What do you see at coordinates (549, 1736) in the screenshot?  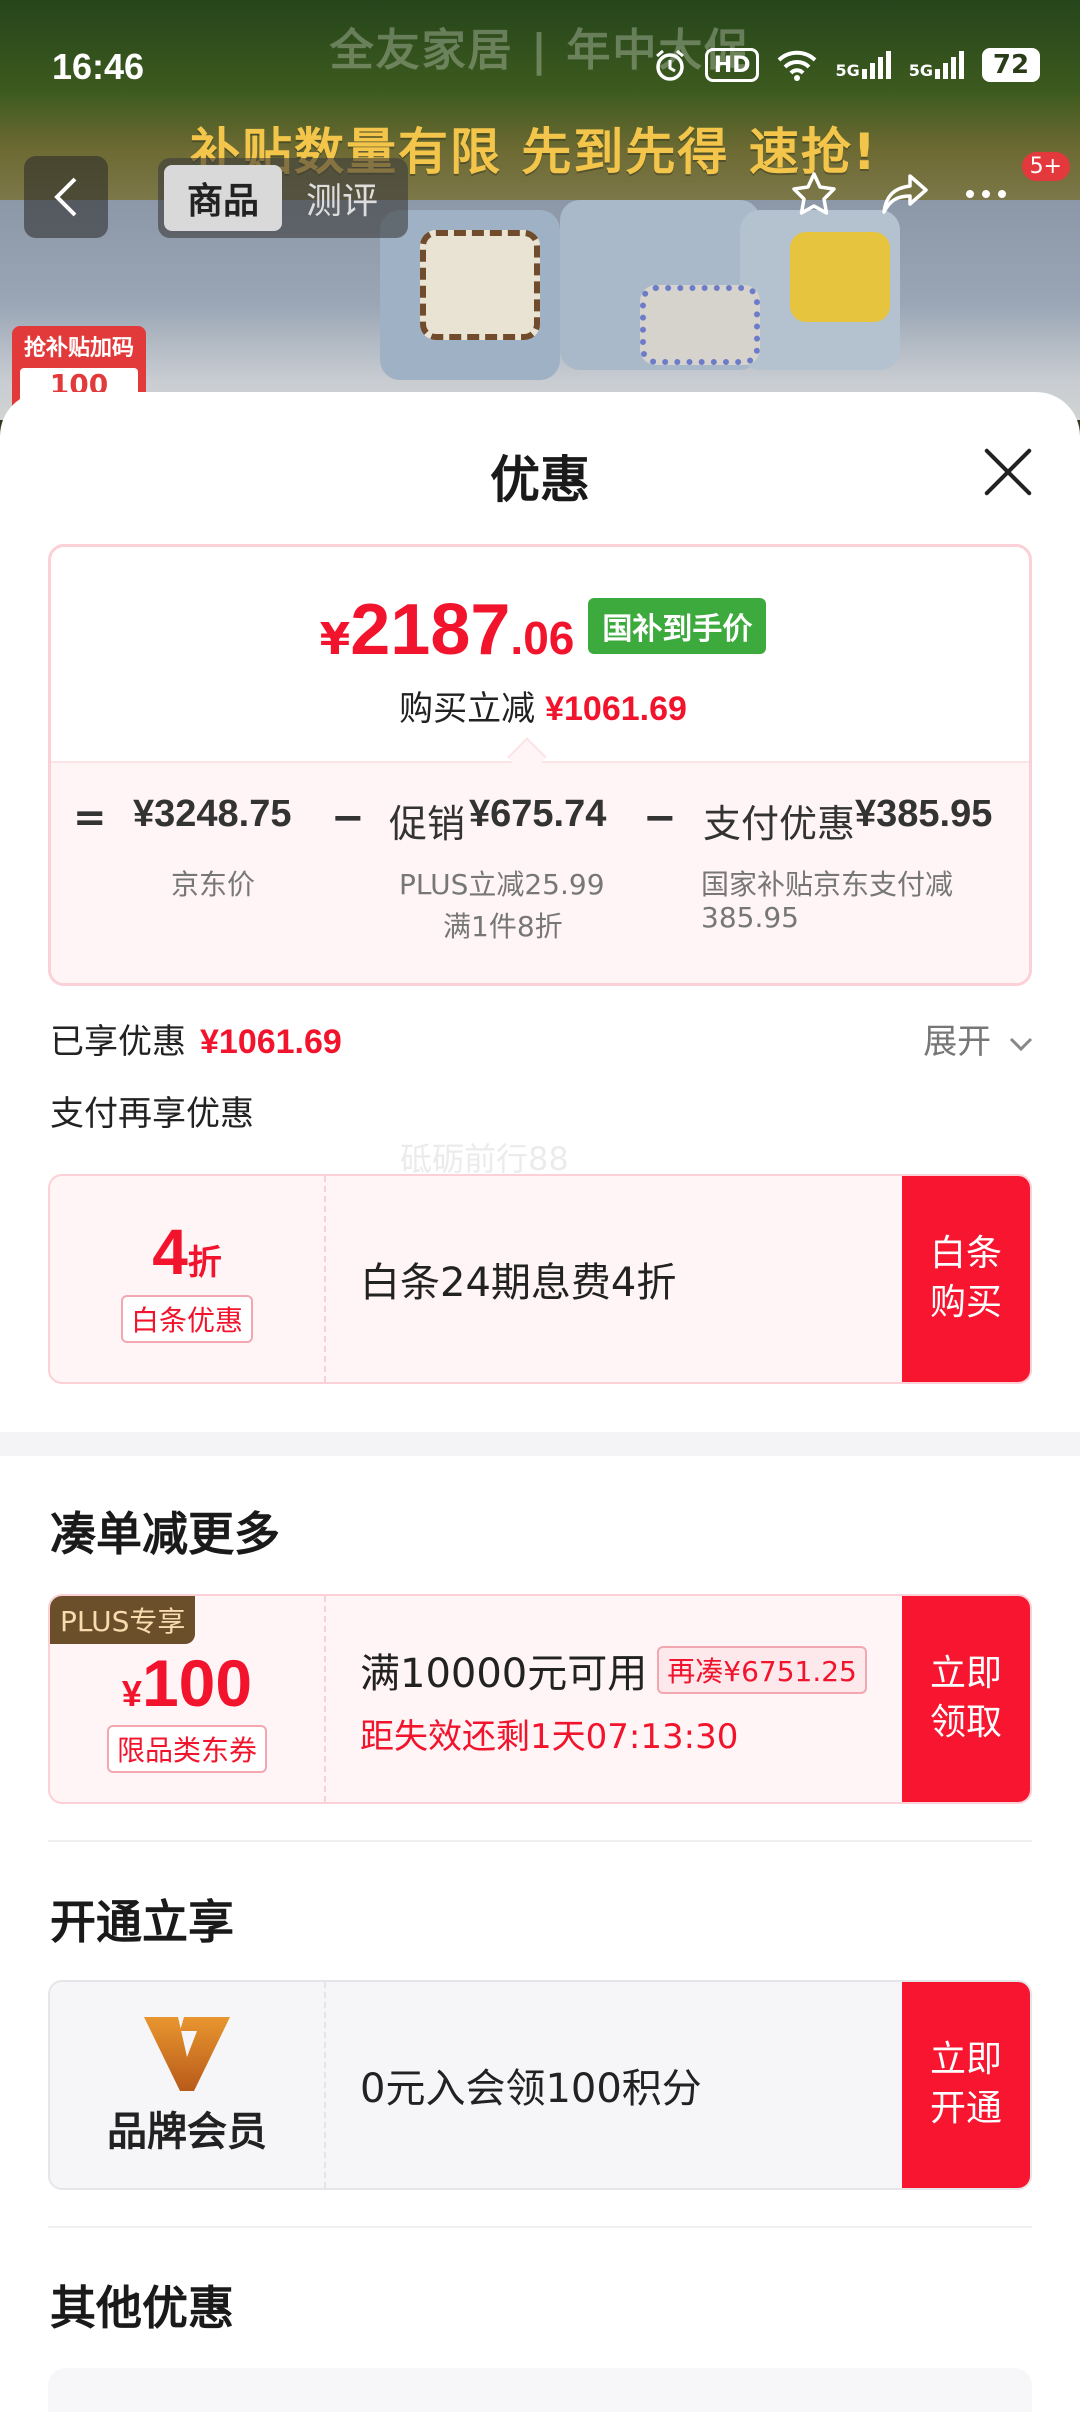 I see `coupon-countdown: 距失效还剩1天07:13:30` at bounding box center [549, 1736].